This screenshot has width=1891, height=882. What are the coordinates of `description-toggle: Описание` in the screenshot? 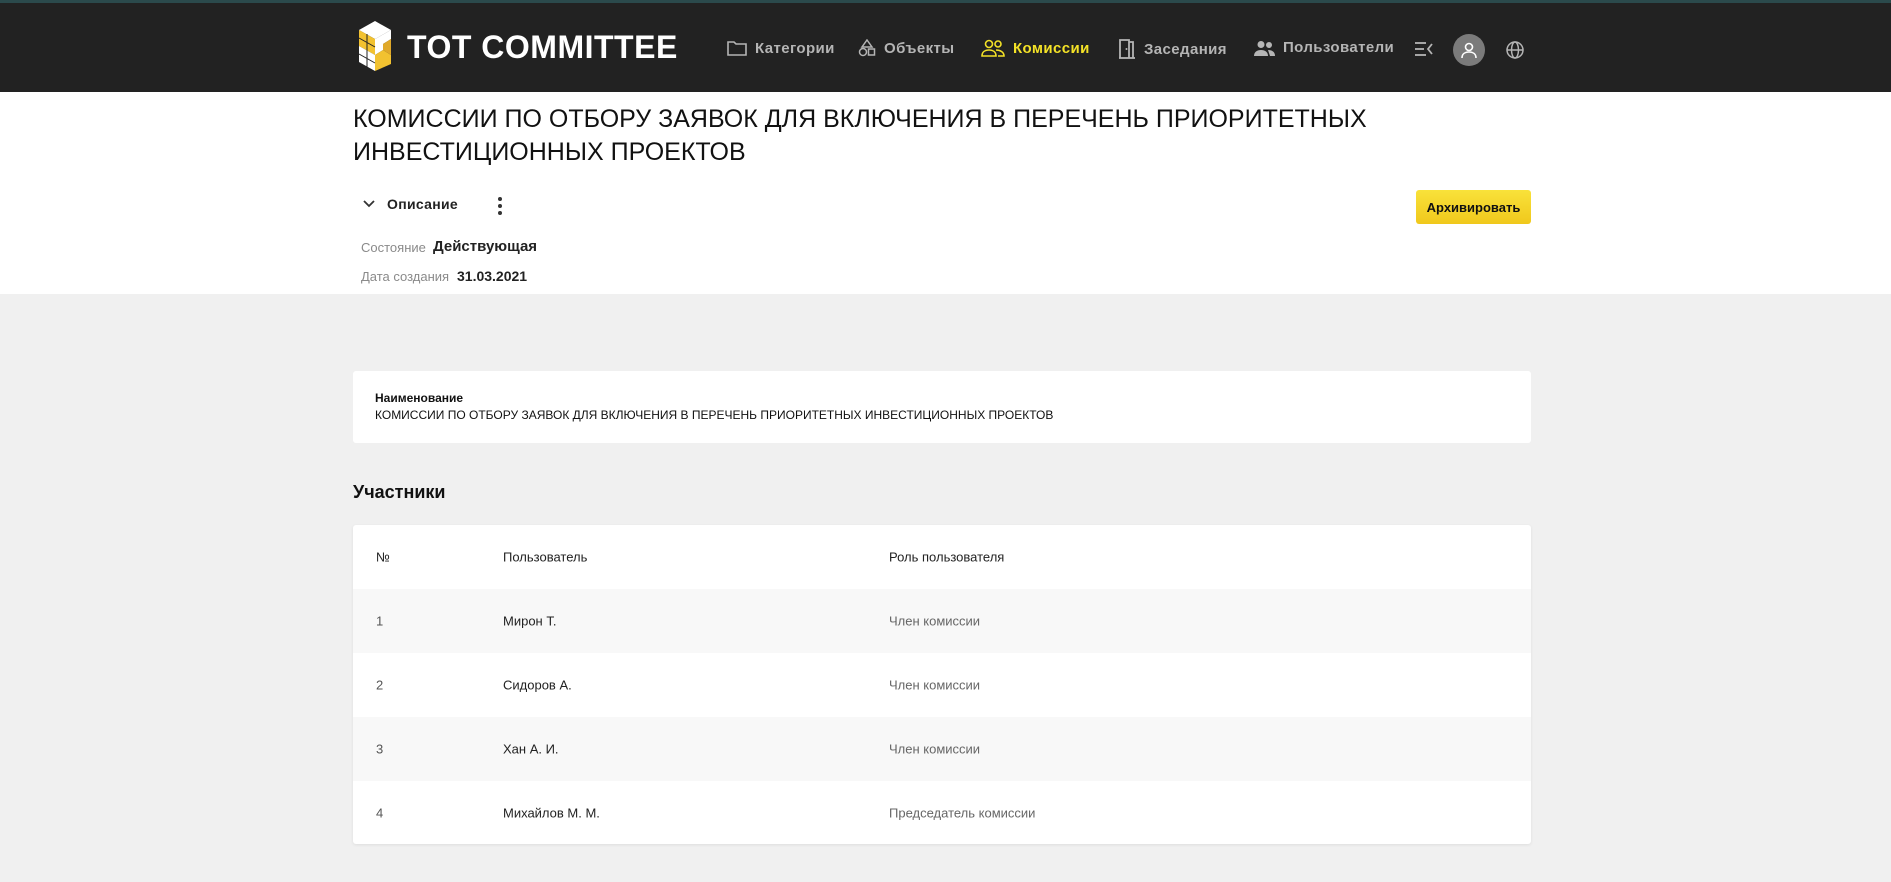 It's located at (410, 204).